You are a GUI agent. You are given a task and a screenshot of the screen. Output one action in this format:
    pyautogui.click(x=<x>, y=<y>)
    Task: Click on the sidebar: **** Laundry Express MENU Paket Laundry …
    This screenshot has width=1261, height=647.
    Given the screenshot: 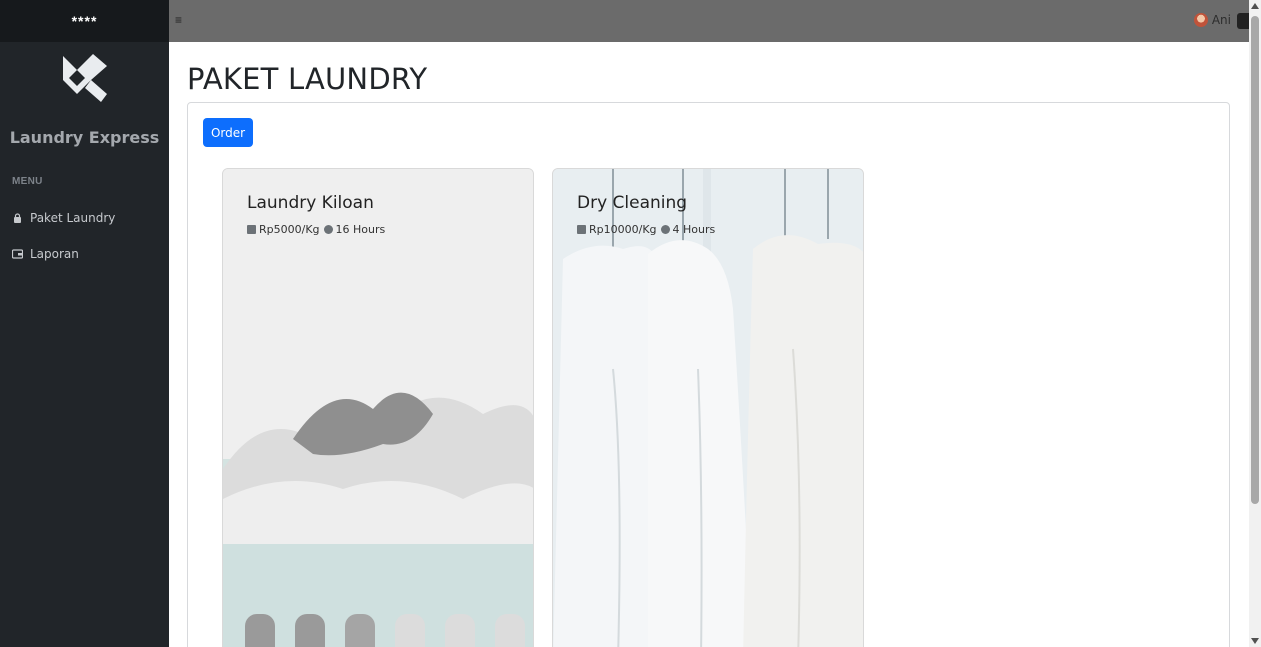 What is the action you would take?
    pyautogui.click(x=84, y=323)
    